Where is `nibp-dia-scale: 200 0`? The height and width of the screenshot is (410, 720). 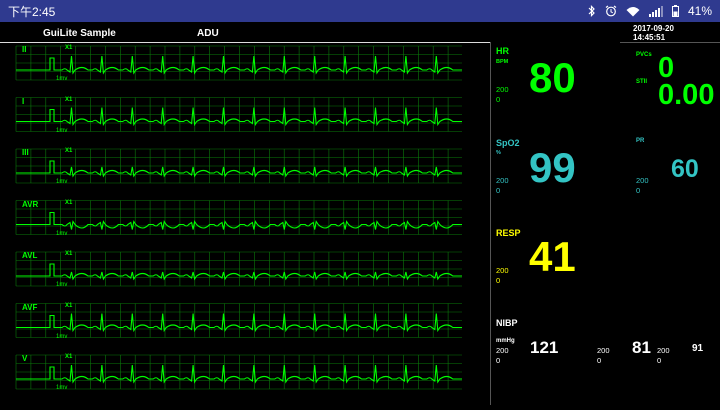
nibp-dia-scale: 200 0 is located at coordinates (603, 356).